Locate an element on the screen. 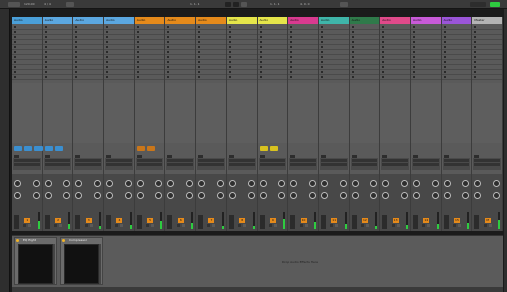 The image size is (507, 292). track-activator: 2 is located at coordinates (58, 220).